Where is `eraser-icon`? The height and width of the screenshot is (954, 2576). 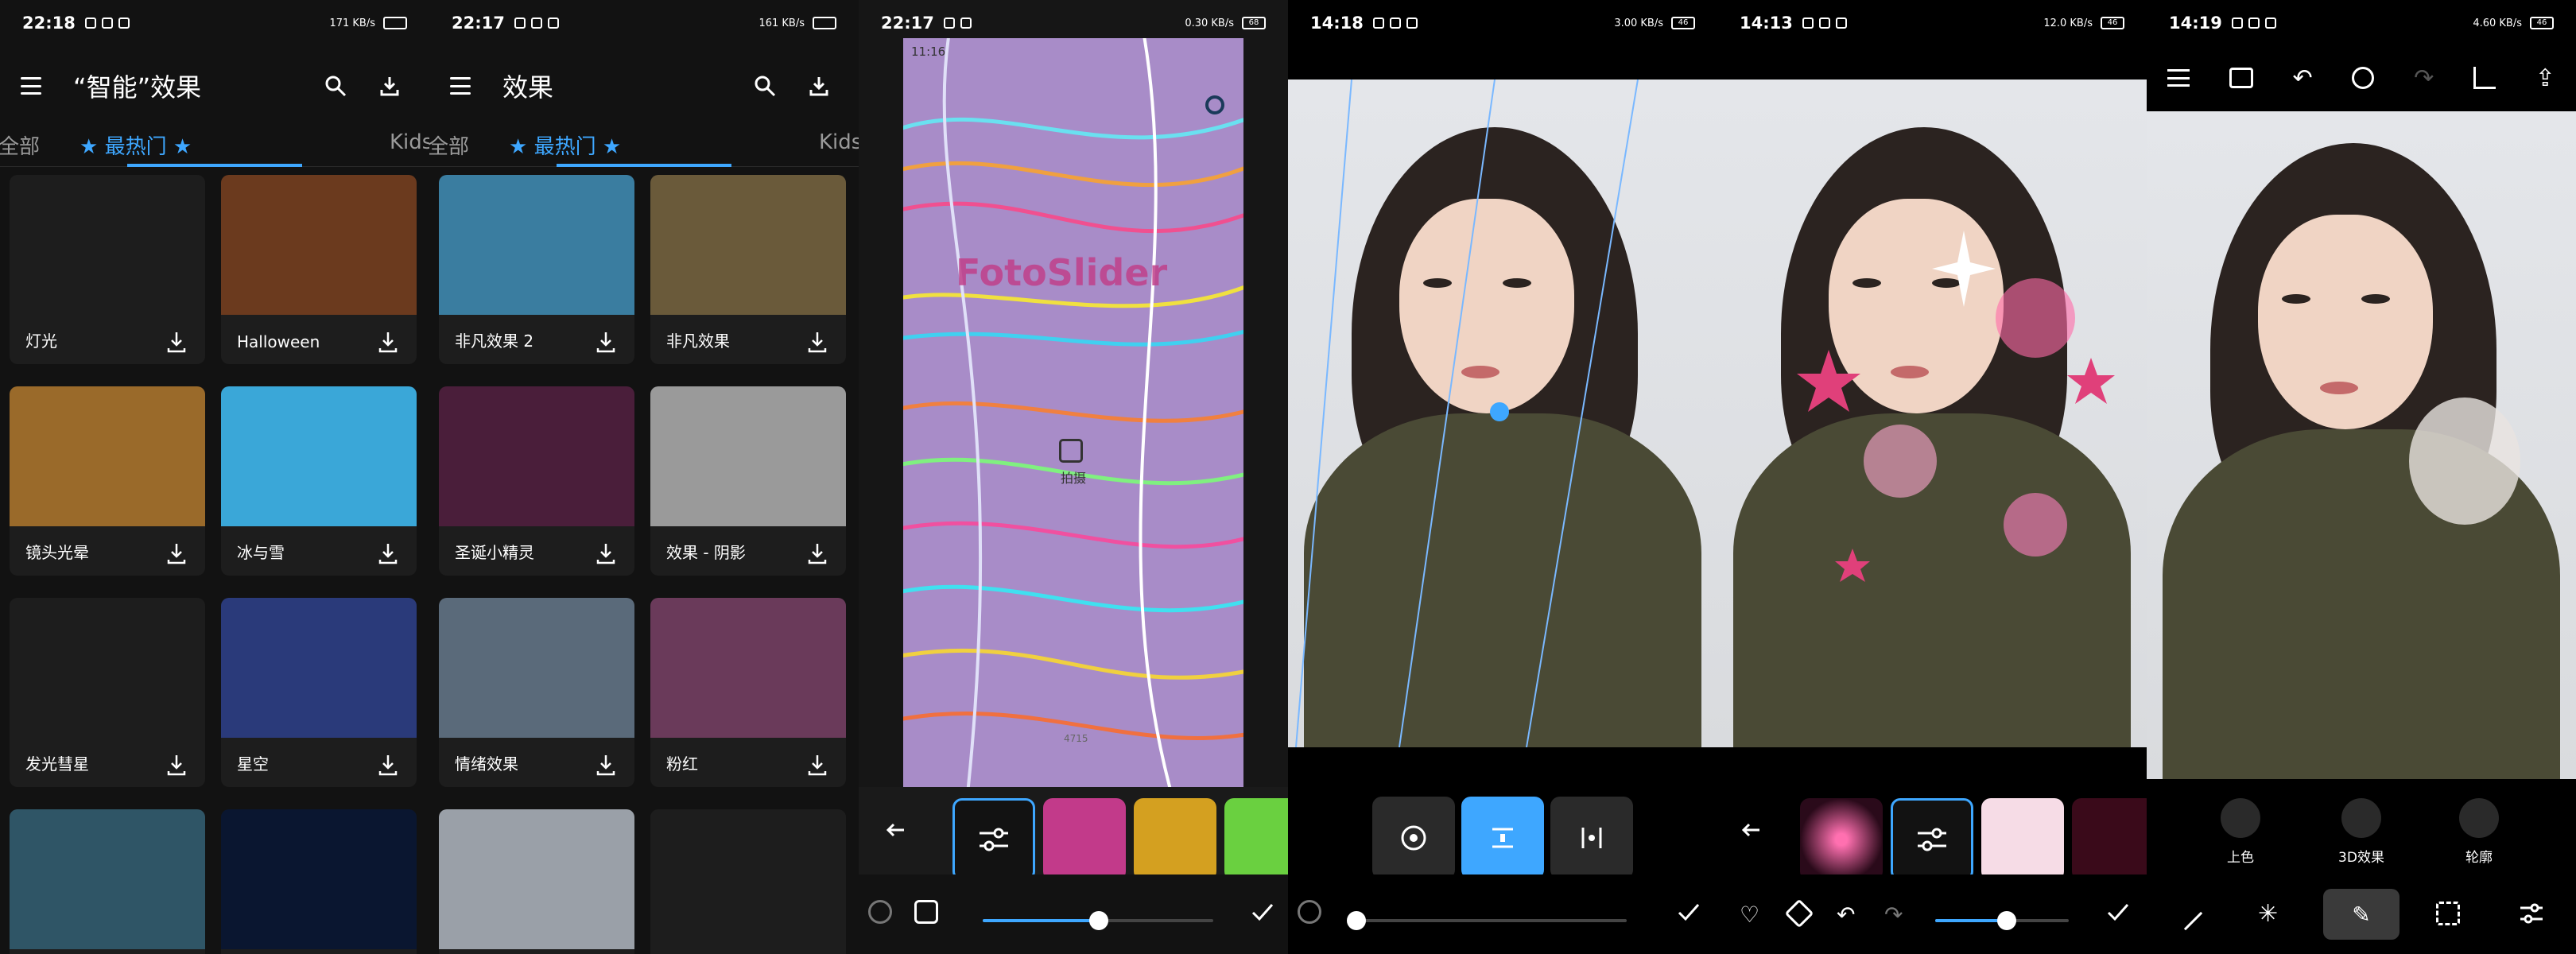
eraser-icon is located at coordinates (1799, 913).